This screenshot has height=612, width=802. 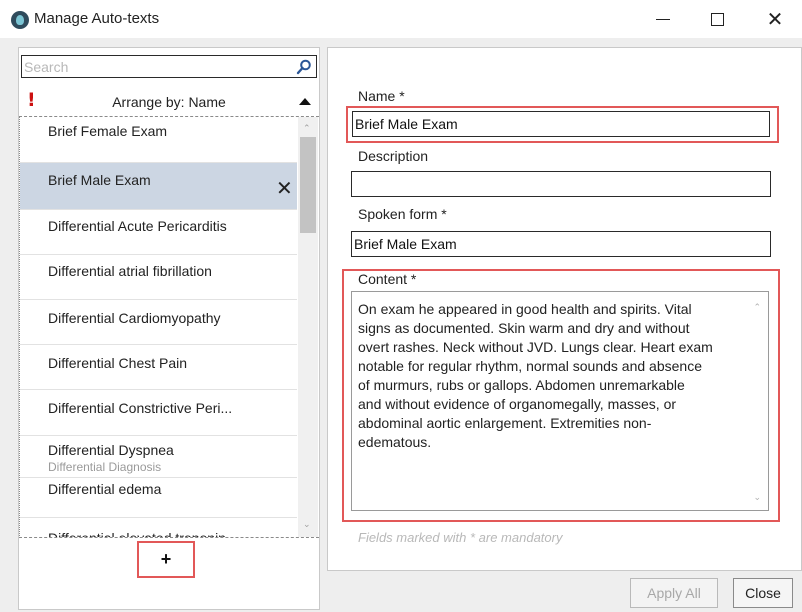 I want to click on name-label: Name *, so click(x=381, y=96).